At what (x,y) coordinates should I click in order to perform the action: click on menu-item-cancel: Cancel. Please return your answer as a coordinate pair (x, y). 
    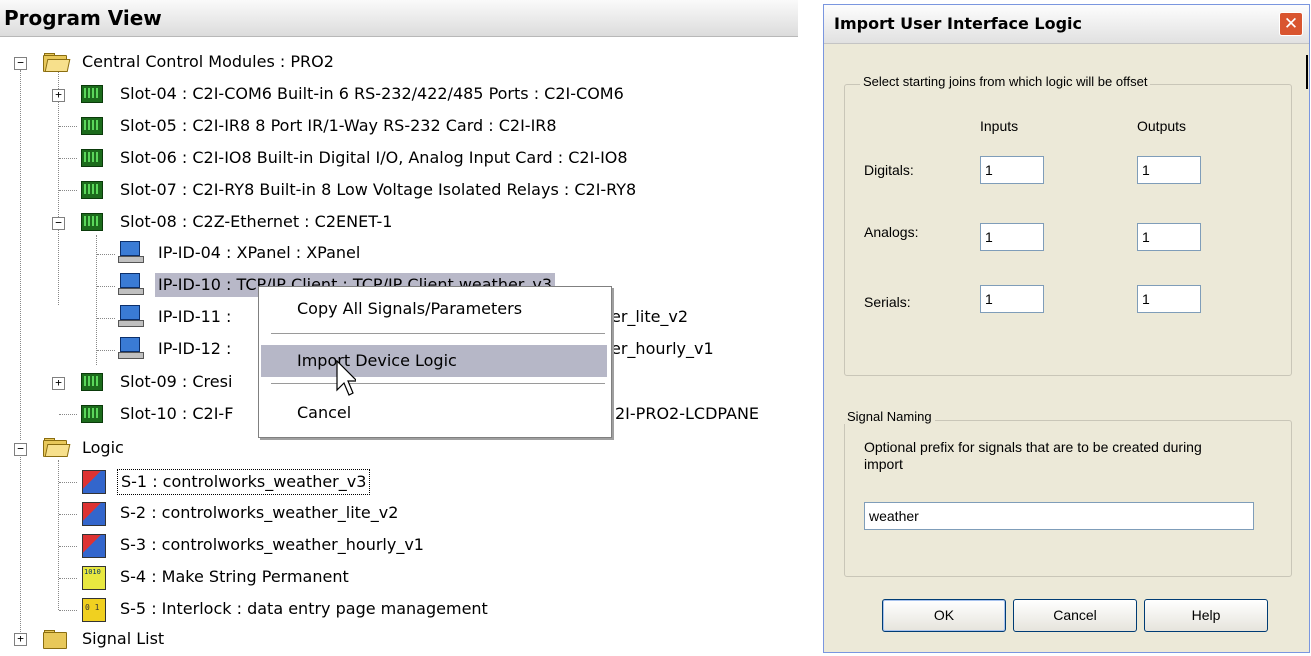
    Looking at the image, I should click on (434, 413).